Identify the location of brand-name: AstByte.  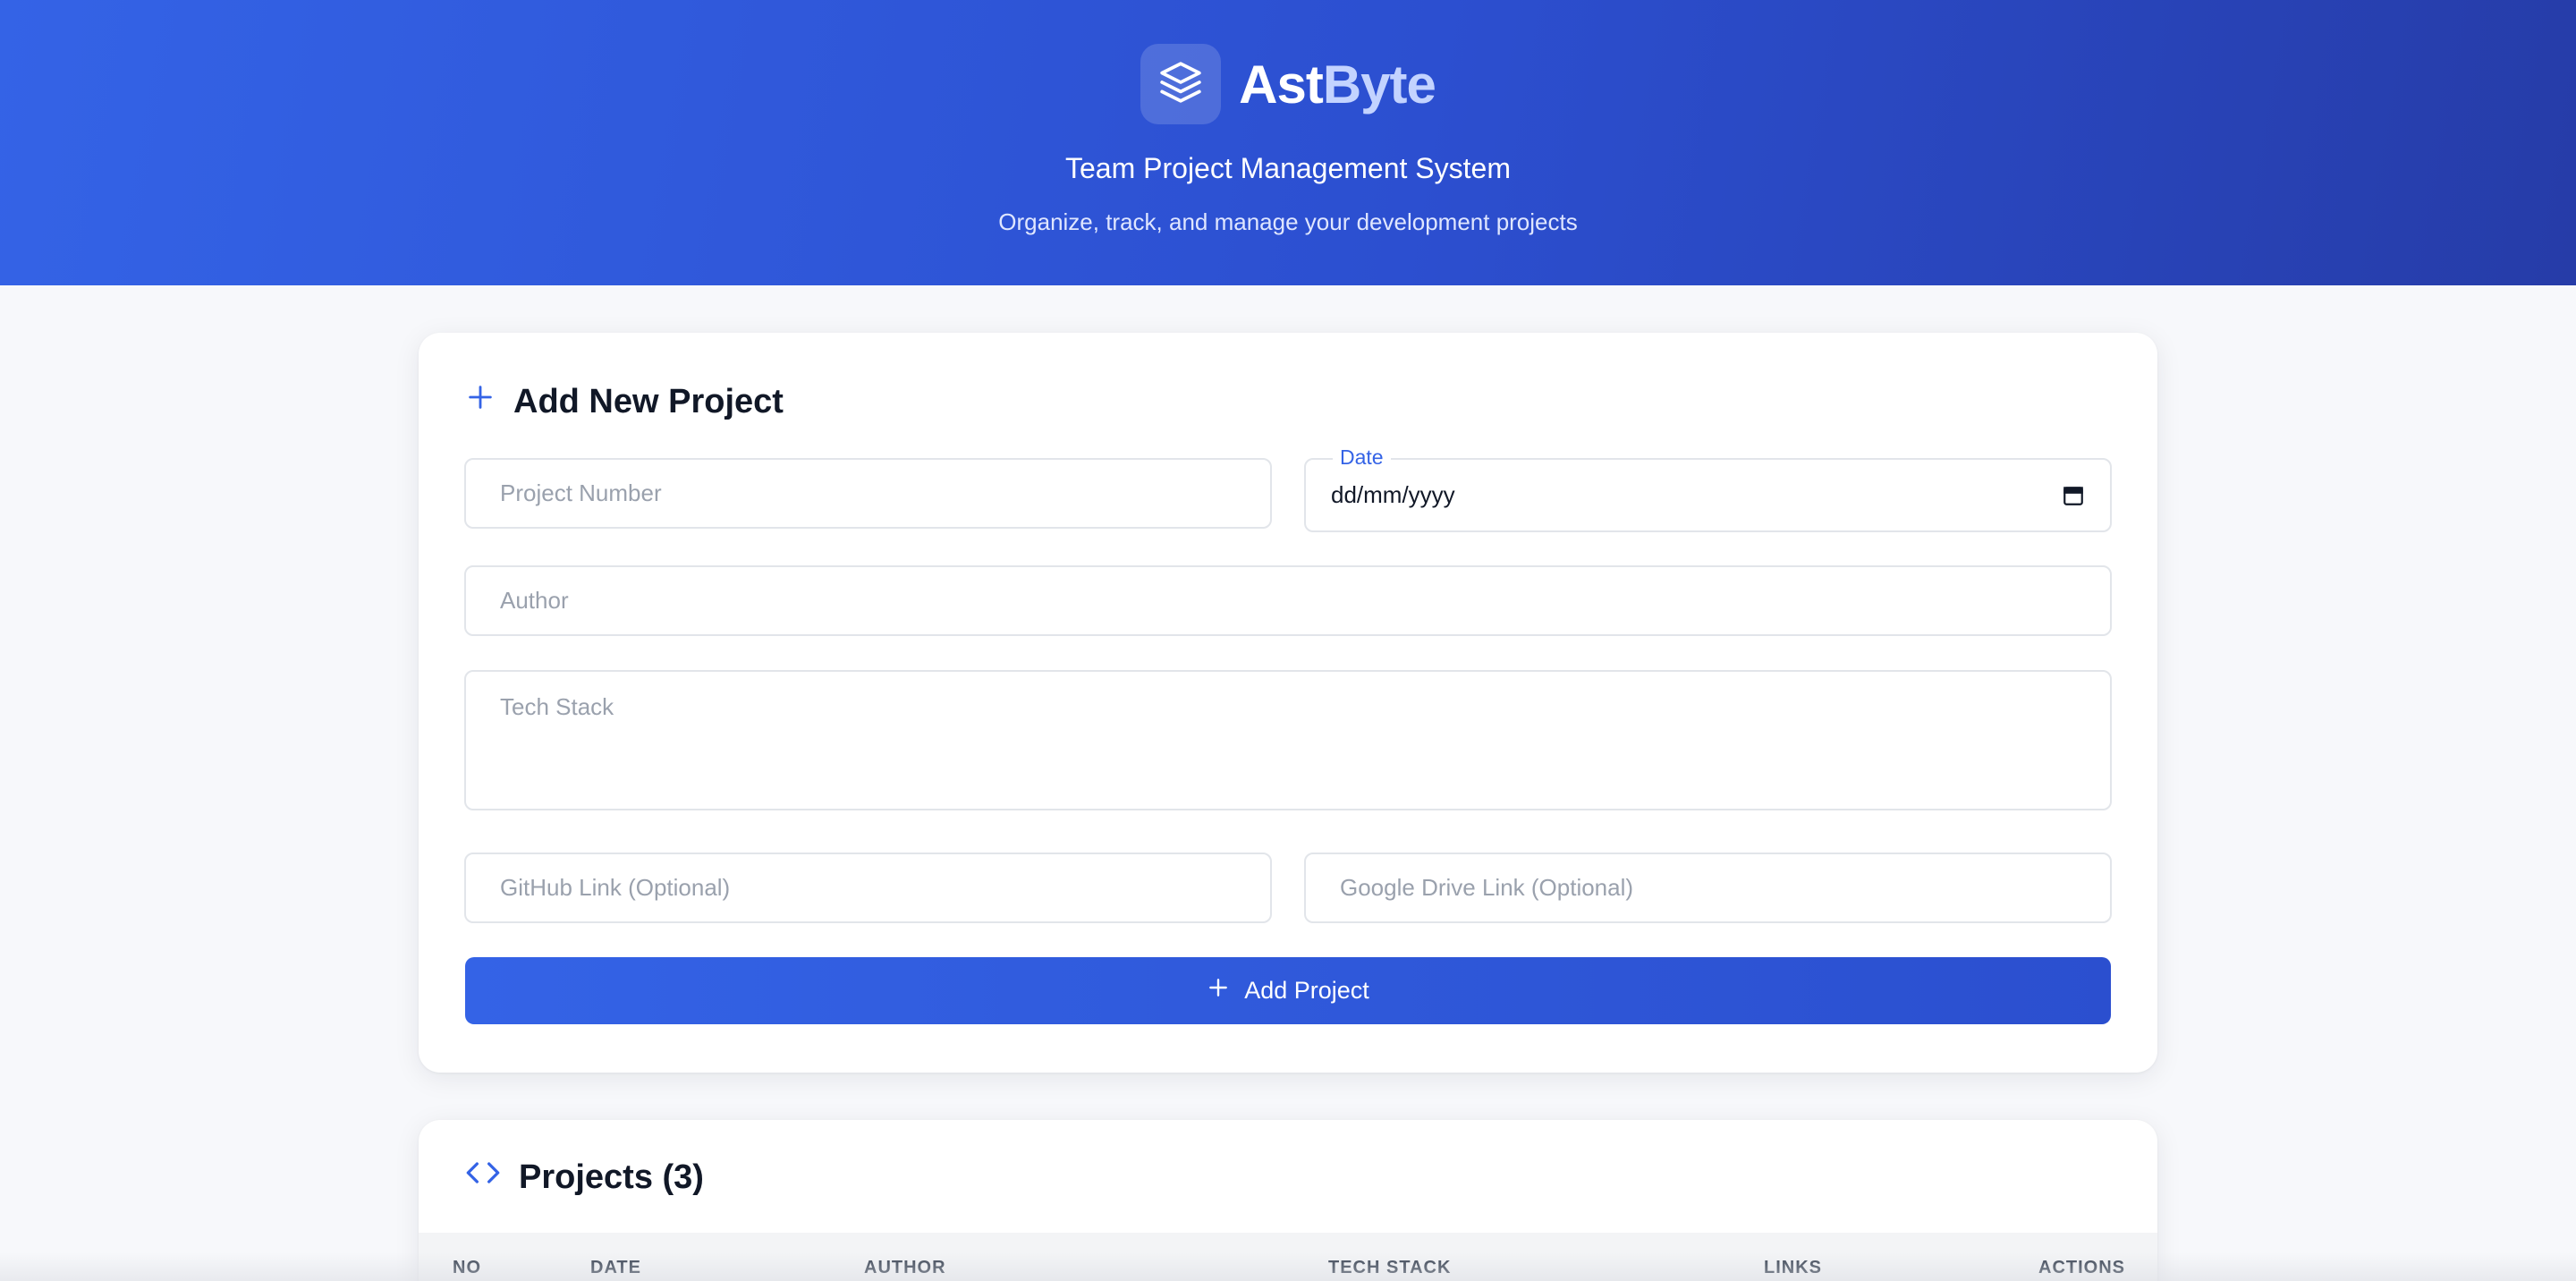
(1337, 84).